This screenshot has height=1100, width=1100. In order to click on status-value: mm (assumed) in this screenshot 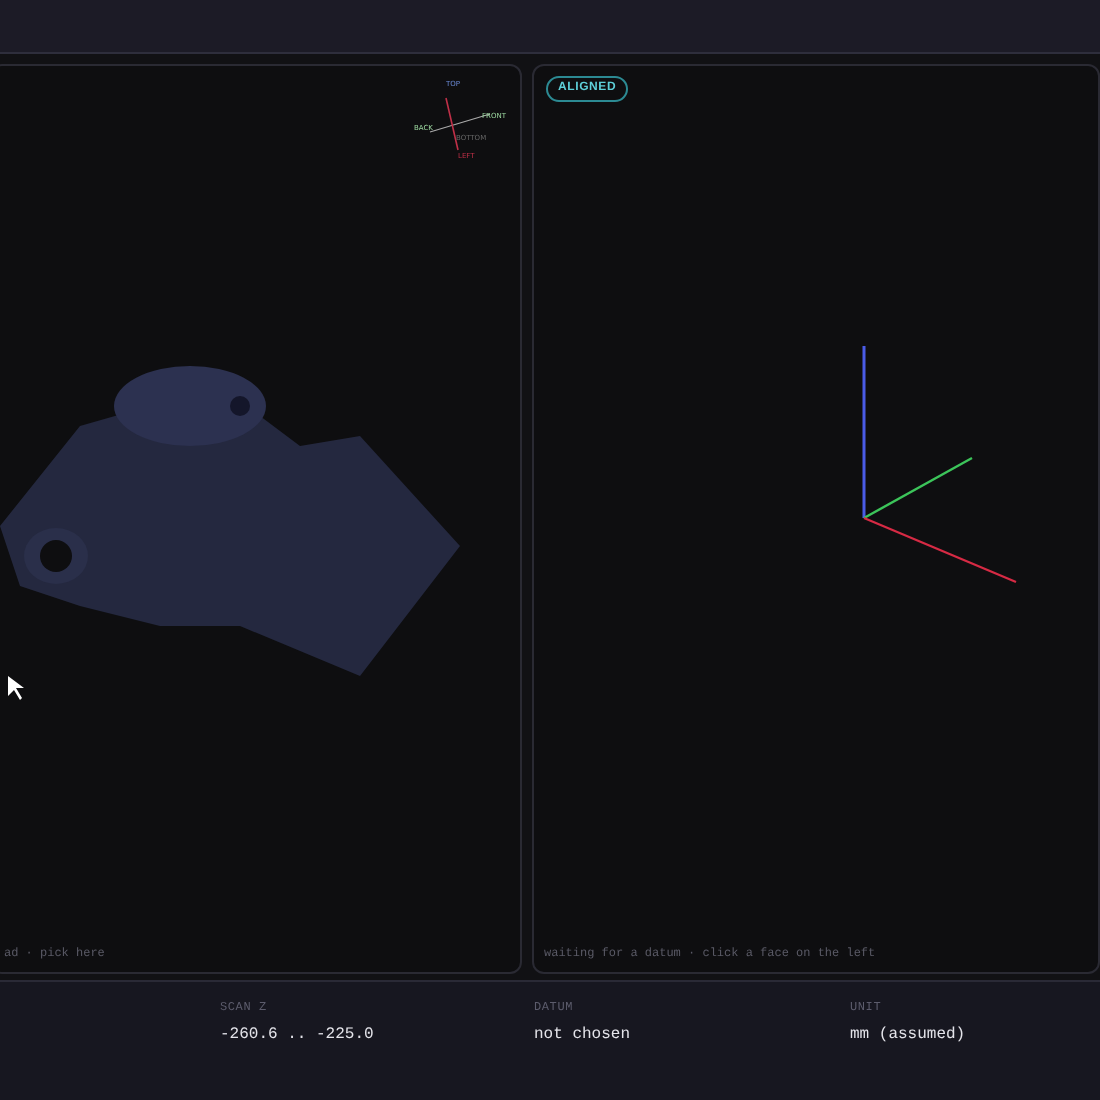, I will do `click(909, 1036)`.